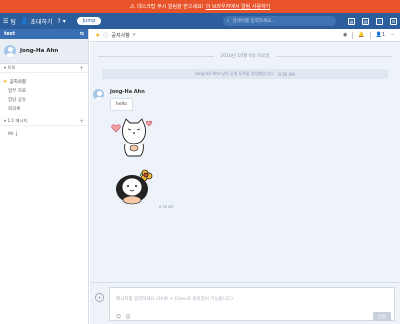 Image resolution: width=400 pixels, height=324 pixels. I want to click on mention-icon: @, so click(365, 21).